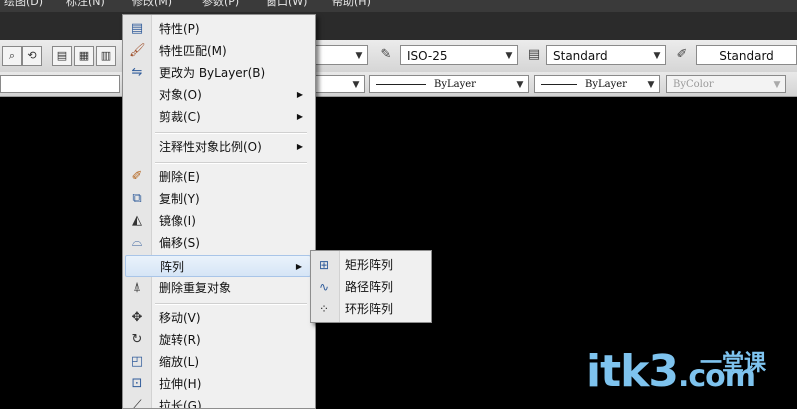 The height and width of the screenshot is (409, 797). What do you see at coordinates (180, 95) in the screenshot?
I see `menu-item-label: 对象(O)` at bounding box center [180, 95].